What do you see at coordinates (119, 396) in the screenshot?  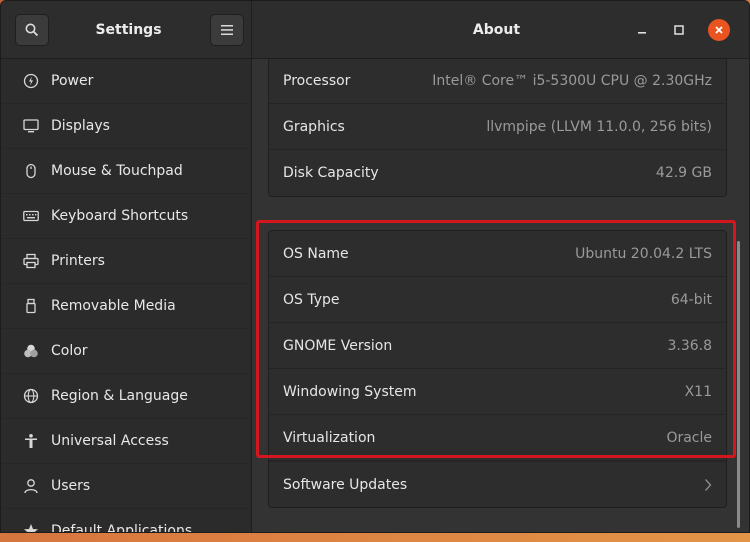 I see `sidebar-item-label: Region & Language` at bounding box center [119, 396].